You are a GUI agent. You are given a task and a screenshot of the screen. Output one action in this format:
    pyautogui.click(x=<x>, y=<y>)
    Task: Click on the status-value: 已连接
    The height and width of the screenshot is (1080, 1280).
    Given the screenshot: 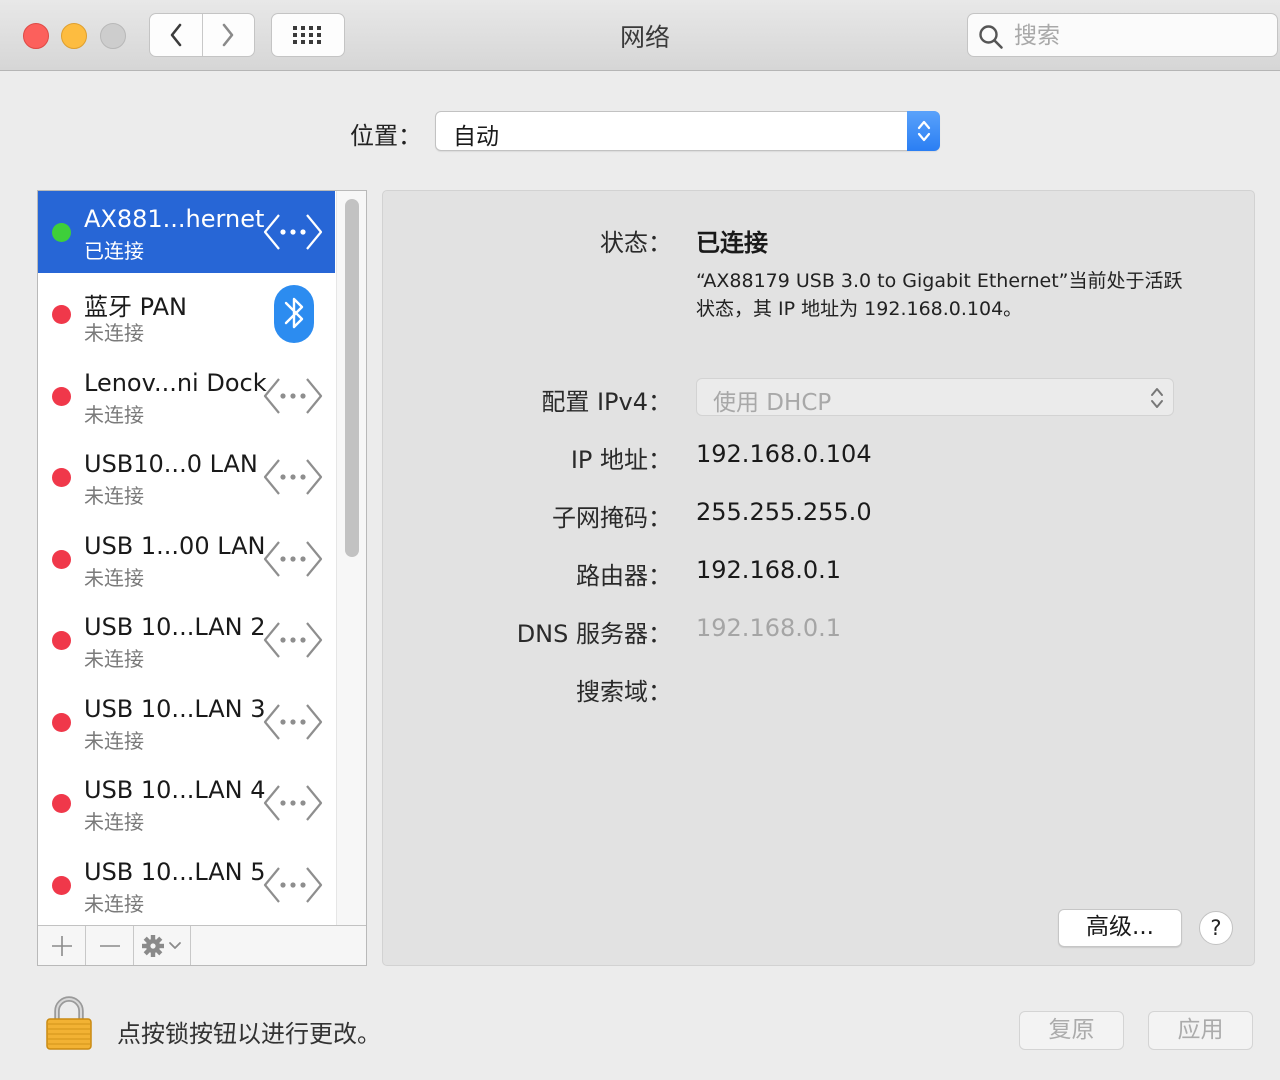 What is the action you would take?
    pyautogui.click(x=732, y=243)
    